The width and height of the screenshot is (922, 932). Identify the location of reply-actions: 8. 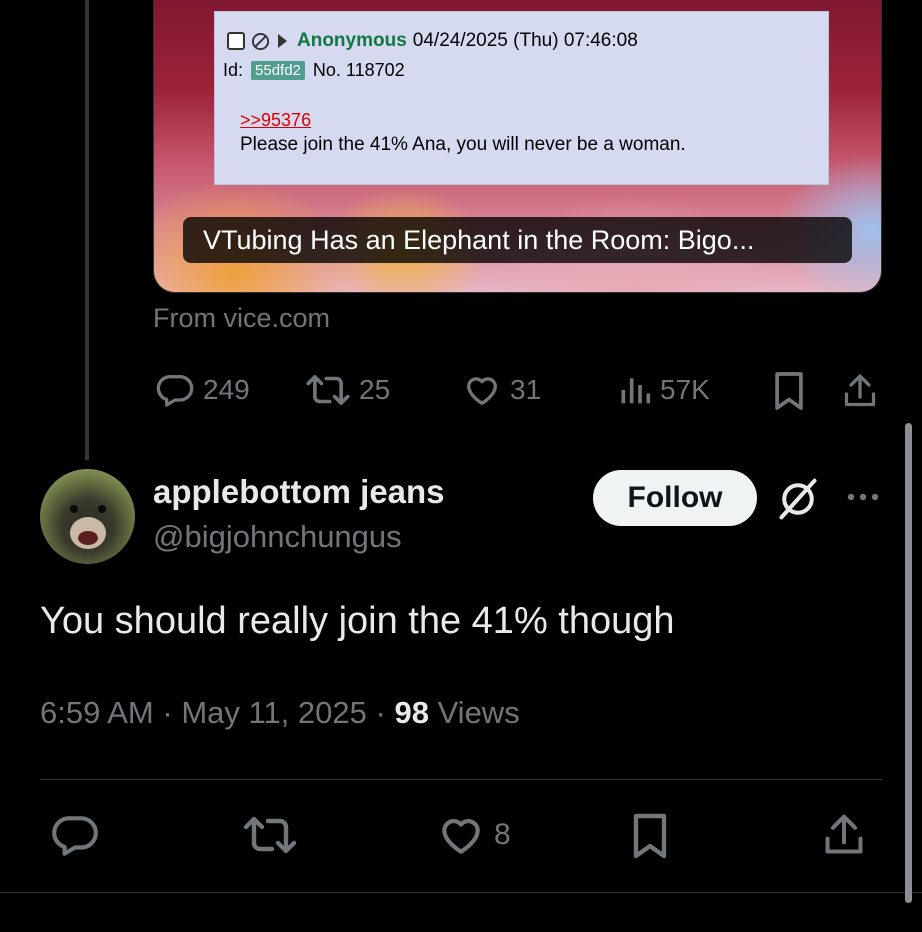
(461, 838).